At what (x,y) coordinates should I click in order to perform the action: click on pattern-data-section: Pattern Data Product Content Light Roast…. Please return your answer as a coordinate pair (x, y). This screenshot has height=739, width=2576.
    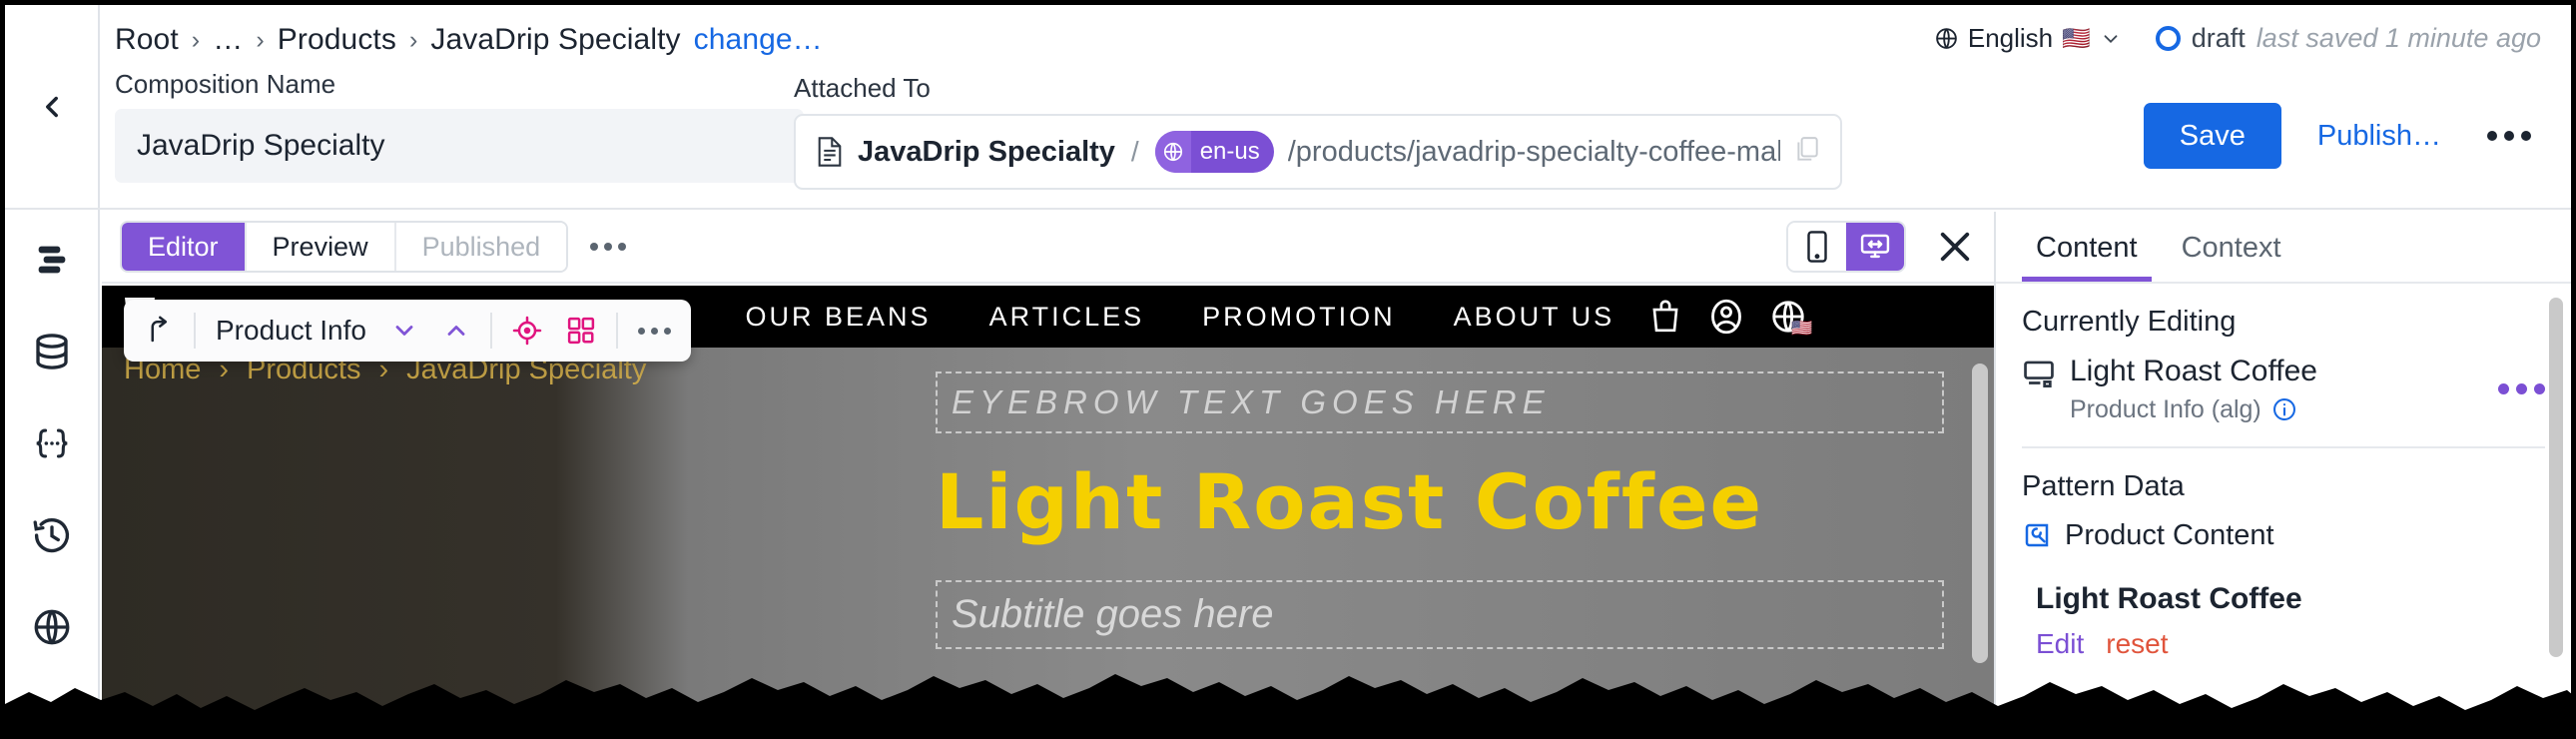
    Looking at the image, I should click on (2283, 554).